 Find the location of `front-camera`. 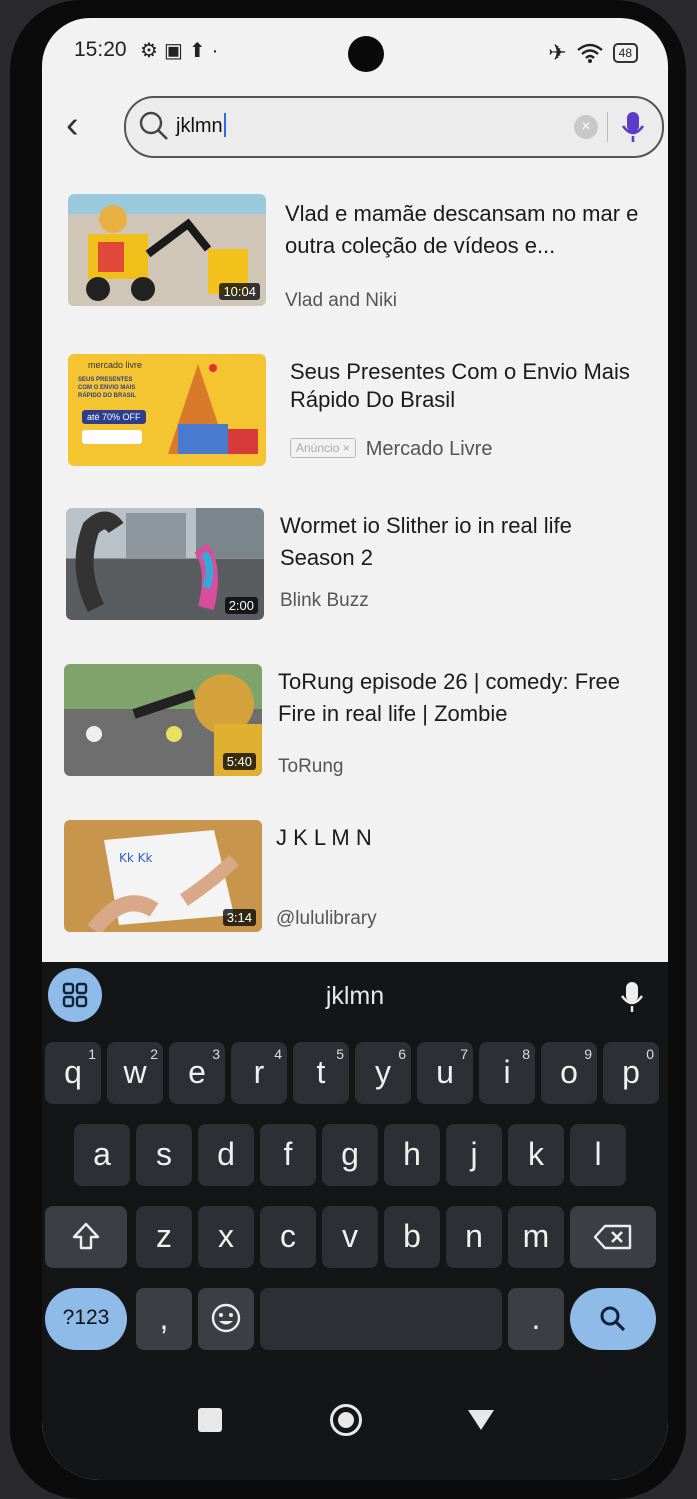

front-camera is located at coordinates (366, 54).